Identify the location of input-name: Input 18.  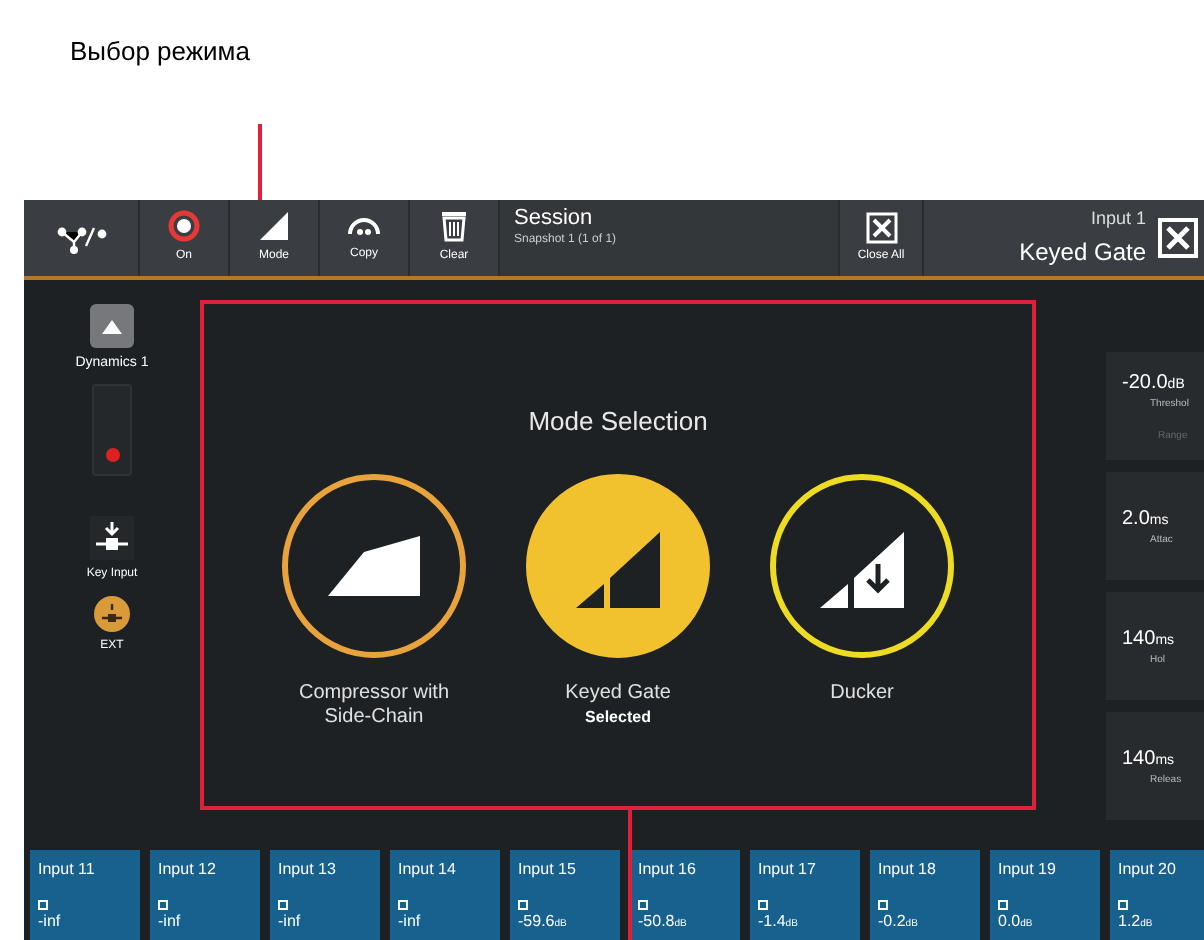
(908, 870).